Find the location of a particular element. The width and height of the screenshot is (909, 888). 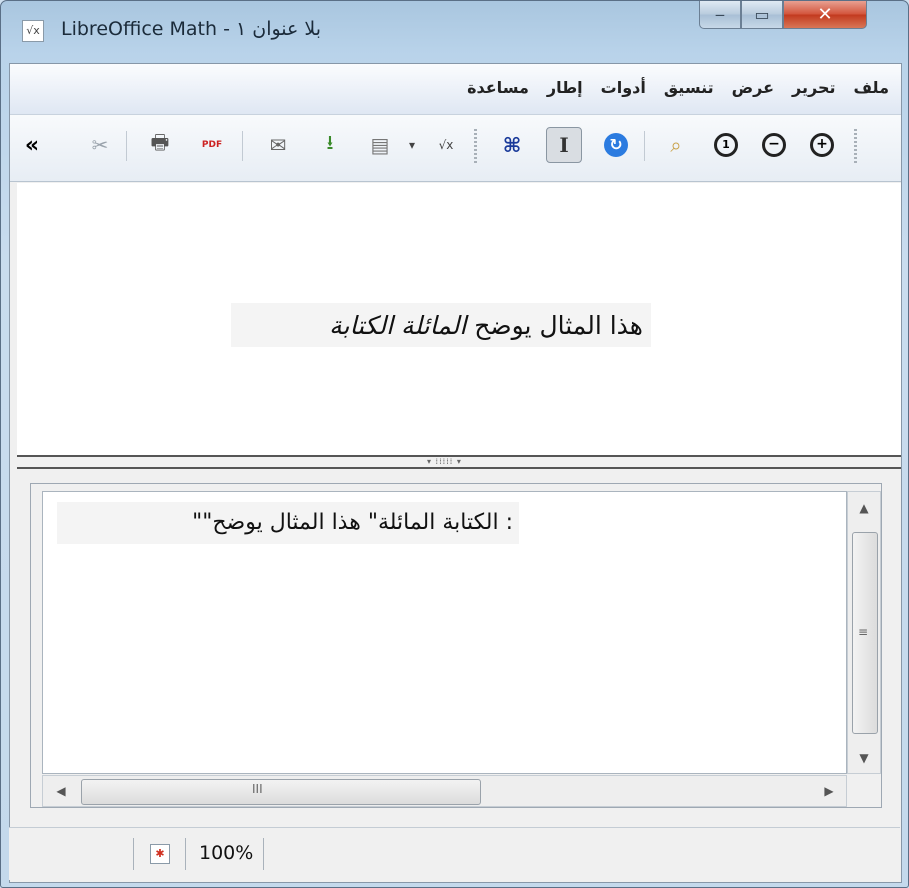

formula-normal-text: هذا المثال يوضح is located at coordinates (558, 325).